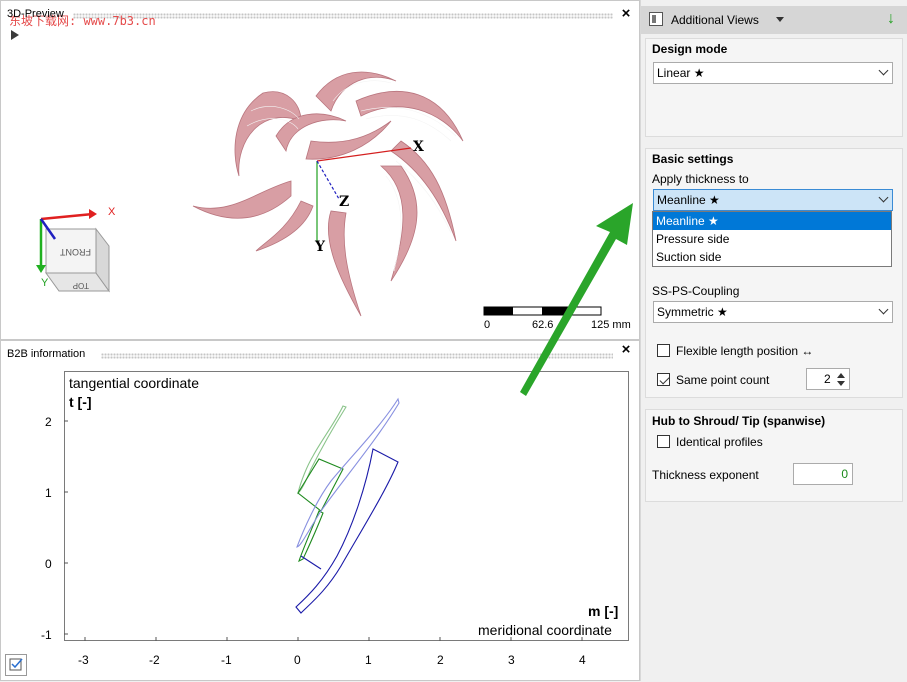  What do you see at coordinates (663, 350) in the screenshot?
I see `flexible-length-checkbox` at bounding box center [663, 350].